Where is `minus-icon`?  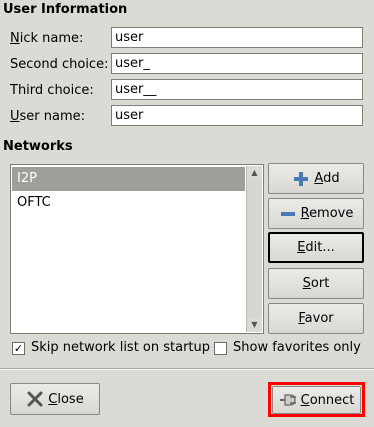 minus-icon is located at coordinates (287, 213).